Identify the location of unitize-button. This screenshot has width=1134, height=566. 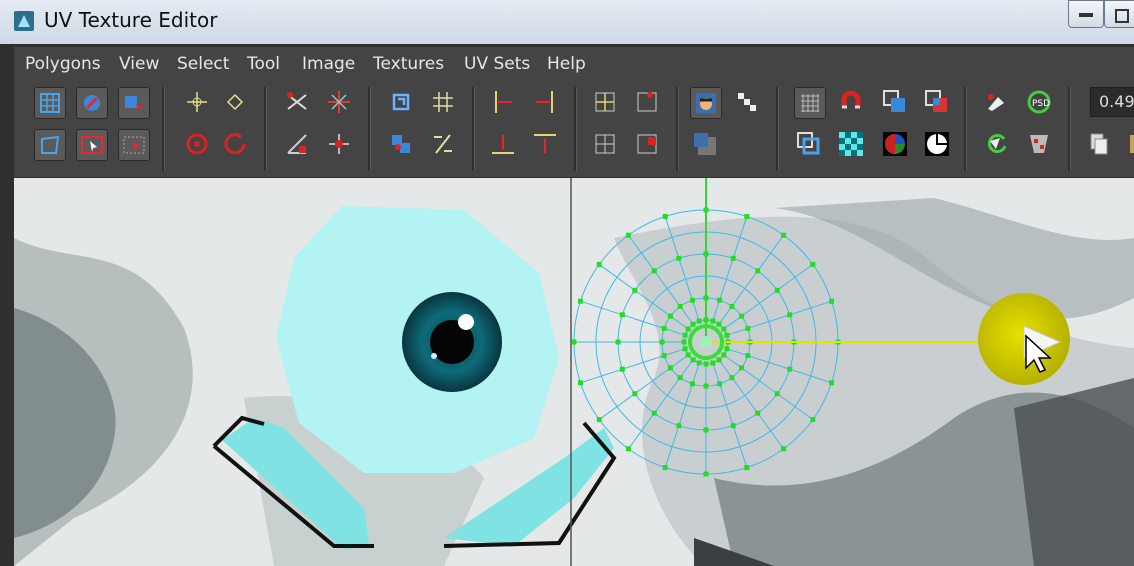
(401, 144).